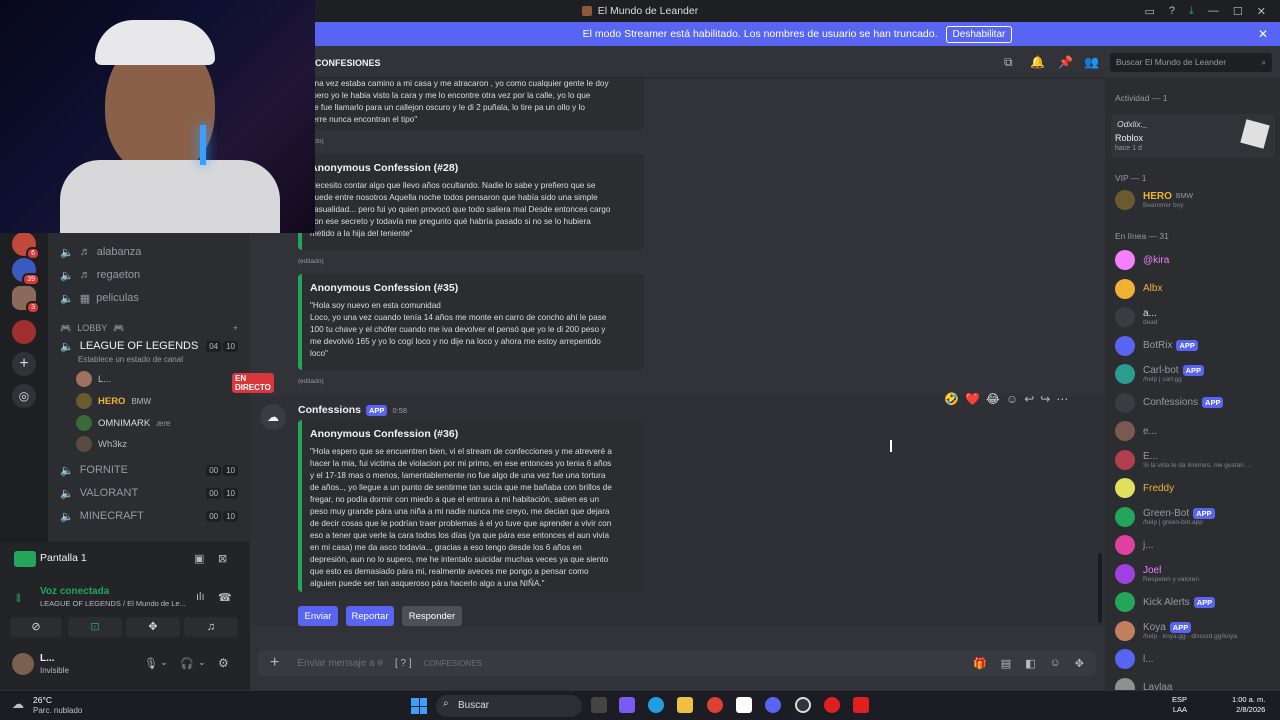  Describe the element at coordinates (419, 706) in the screenshot. I see `windows-start-icon` at that location.